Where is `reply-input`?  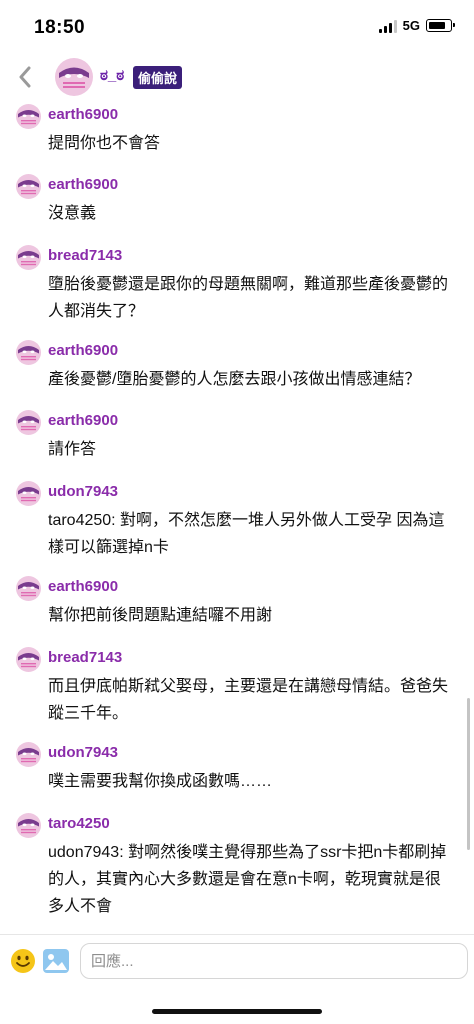
reply-input is located at coordinates (274, 961).